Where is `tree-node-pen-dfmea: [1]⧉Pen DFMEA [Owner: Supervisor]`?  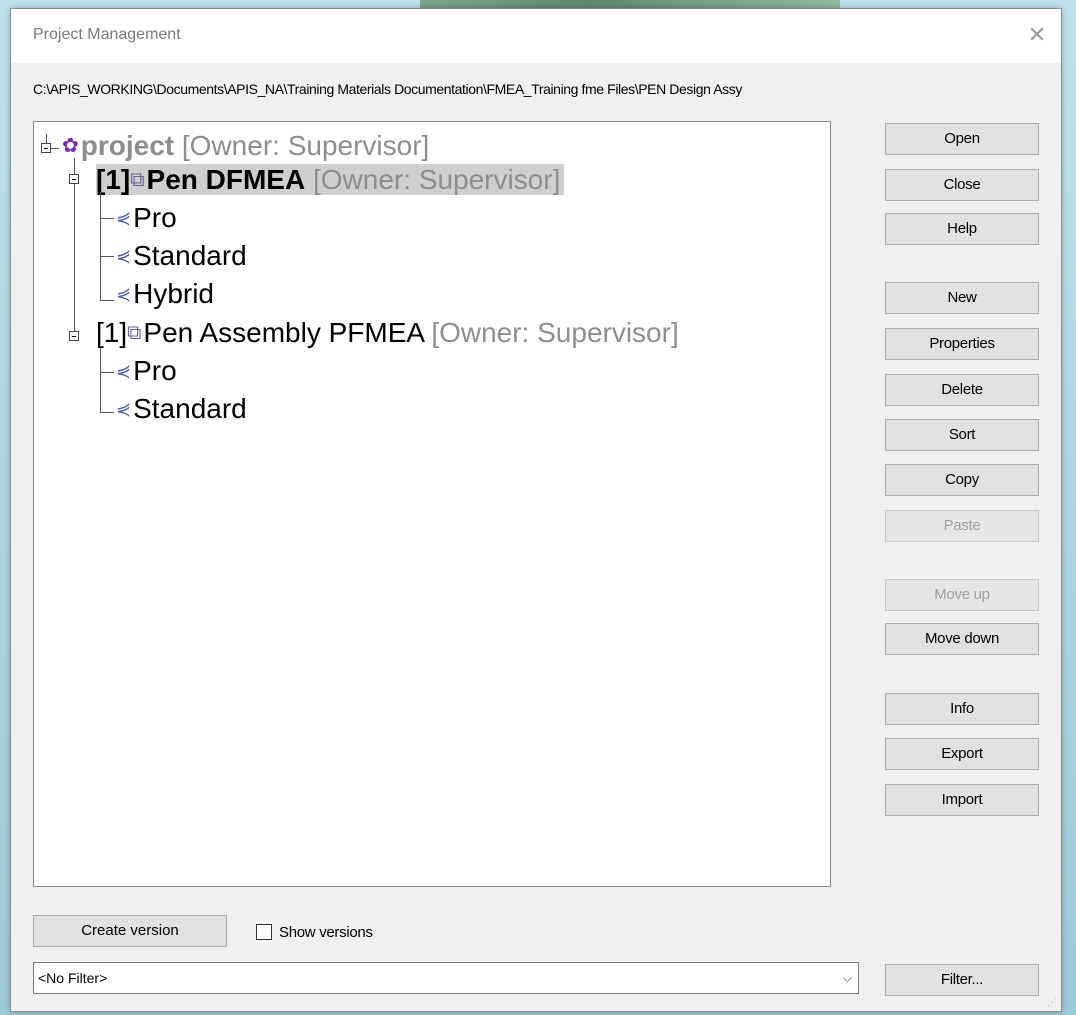 tree-node-pen-dfmea: [1]⧉Pen DFMEA [Owner: Supervisor] is located at coordinates (330, 180).